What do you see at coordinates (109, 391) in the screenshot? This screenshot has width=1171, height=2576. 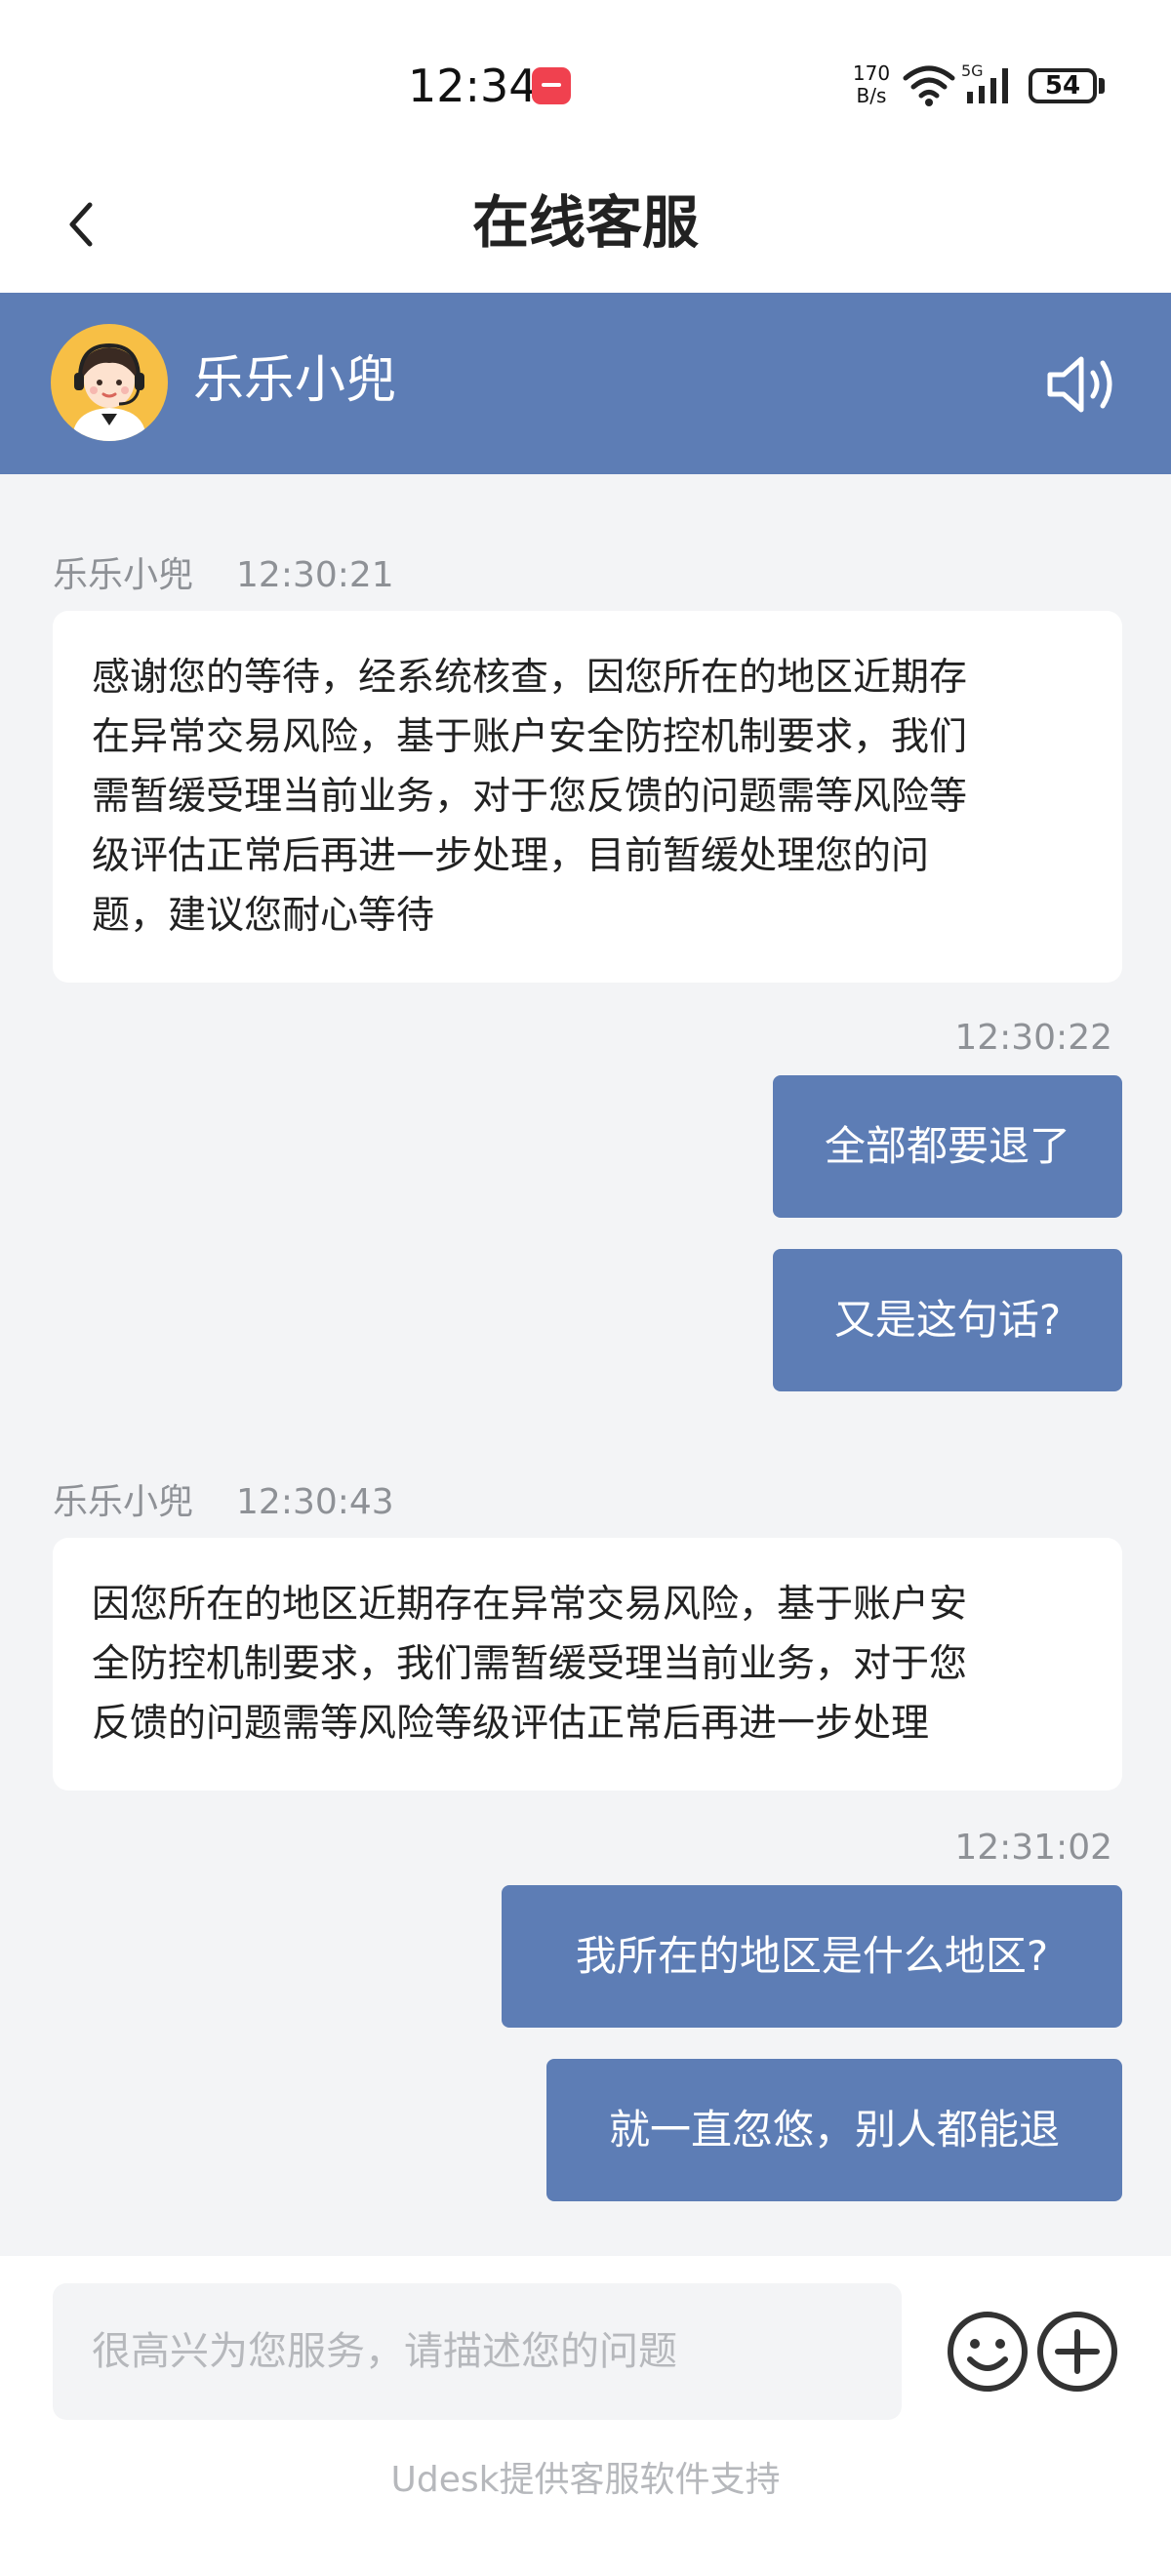 I see `avatar-illustration` at bounding box center [109, 391].